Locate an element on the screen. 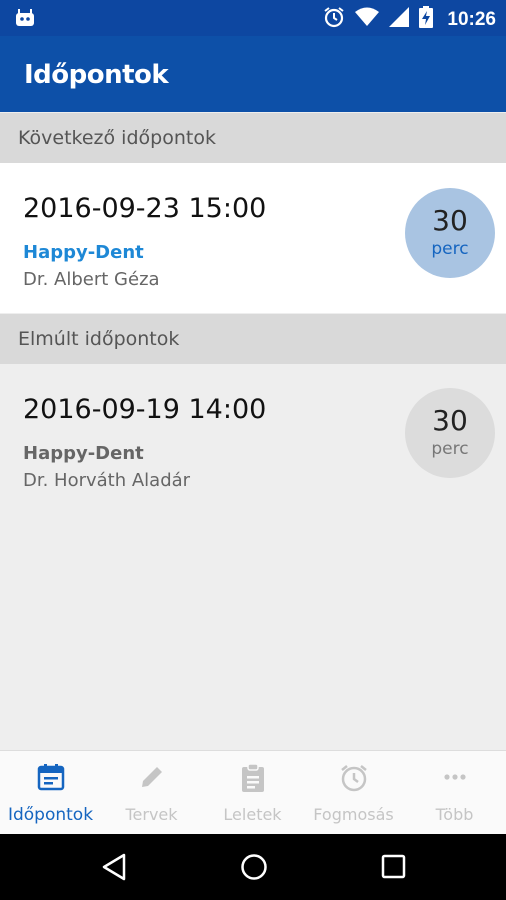 Image resolution: width=506 pixels, height=900 pixels. nav-item-leletek: Leletek is located at coordinates (252, 793).